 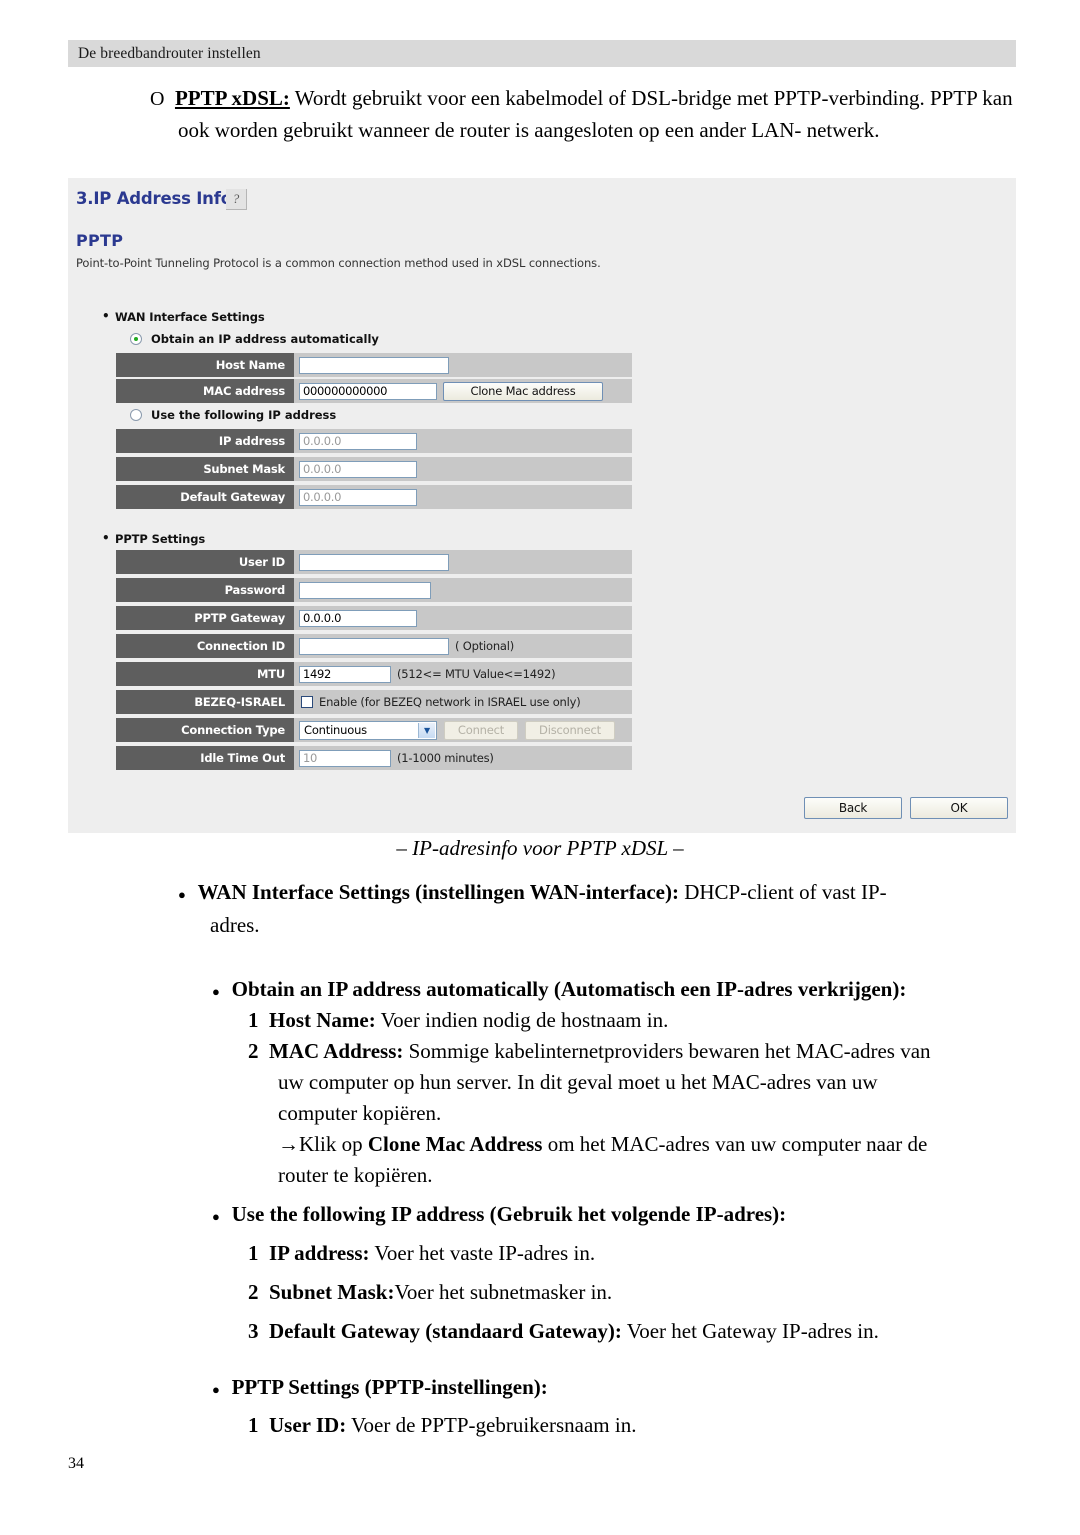 I want to click on select-connection-type: Continuous ▼, so click(x=368, y=730).